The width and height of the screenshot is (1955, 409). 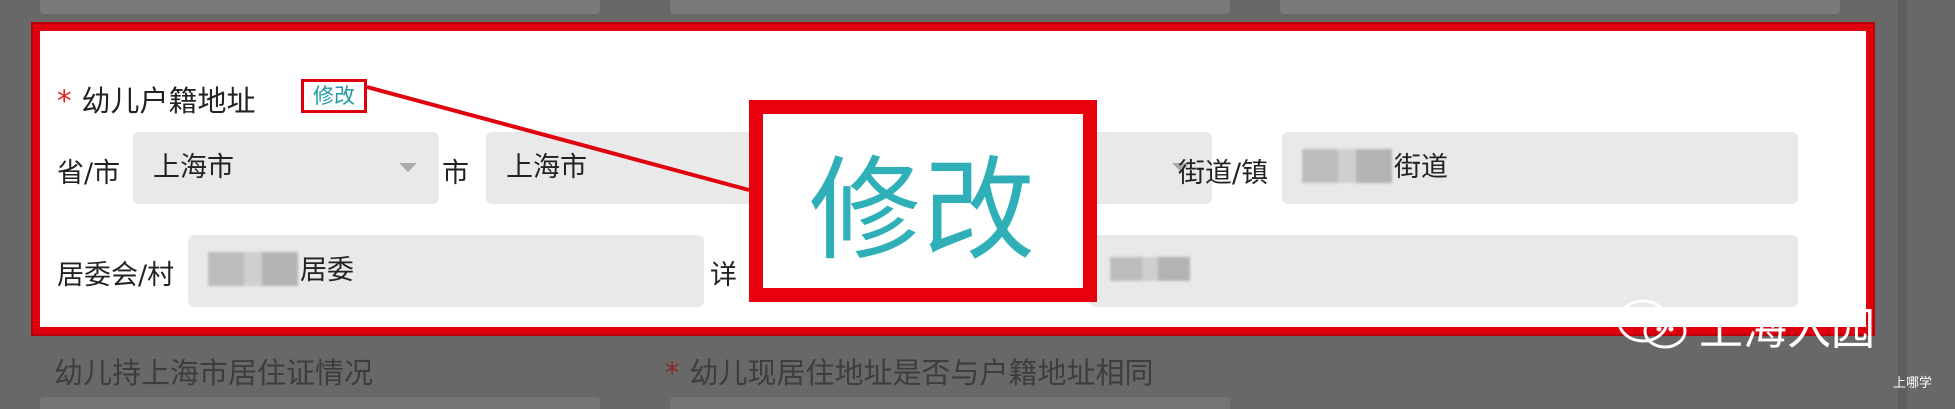 I want to click on street-select: 街道, so click(x=1540, y=168).